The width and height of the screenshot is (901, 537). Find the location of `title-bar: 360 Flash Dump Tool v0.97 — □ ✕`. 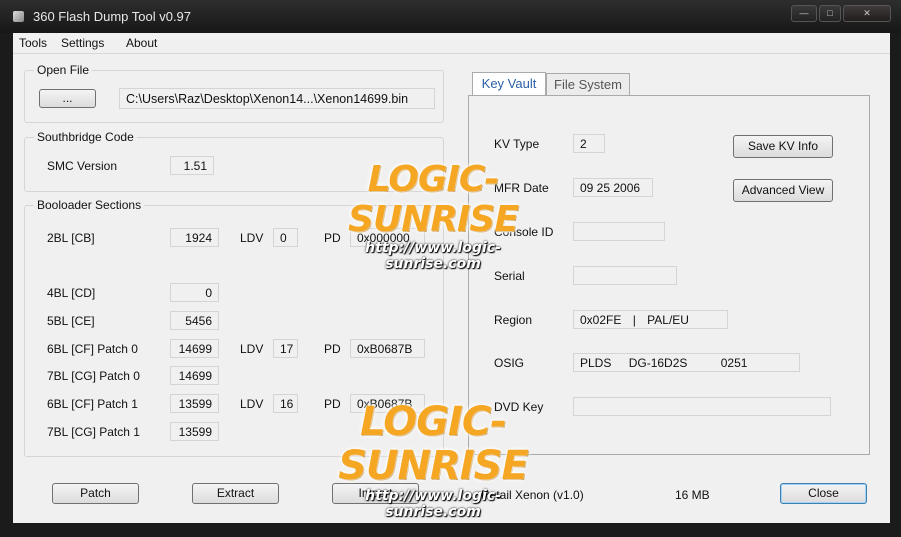

title-bar: 360 Flash Dump Tool v0.97 — □ ✕ is located at coordinates (450, 16).